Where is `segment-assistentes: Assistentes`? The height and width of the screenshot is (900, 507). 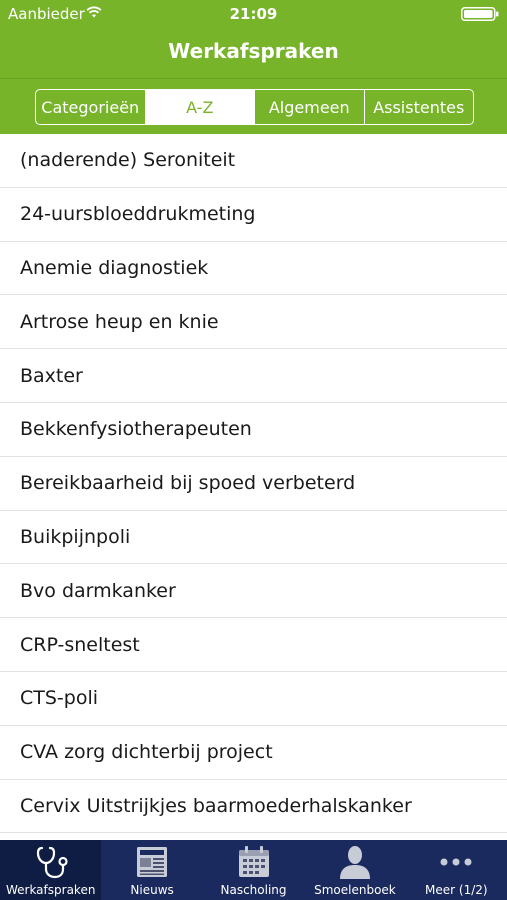 segment-assistentes: Assistentes is located at coordinates (419, 107).